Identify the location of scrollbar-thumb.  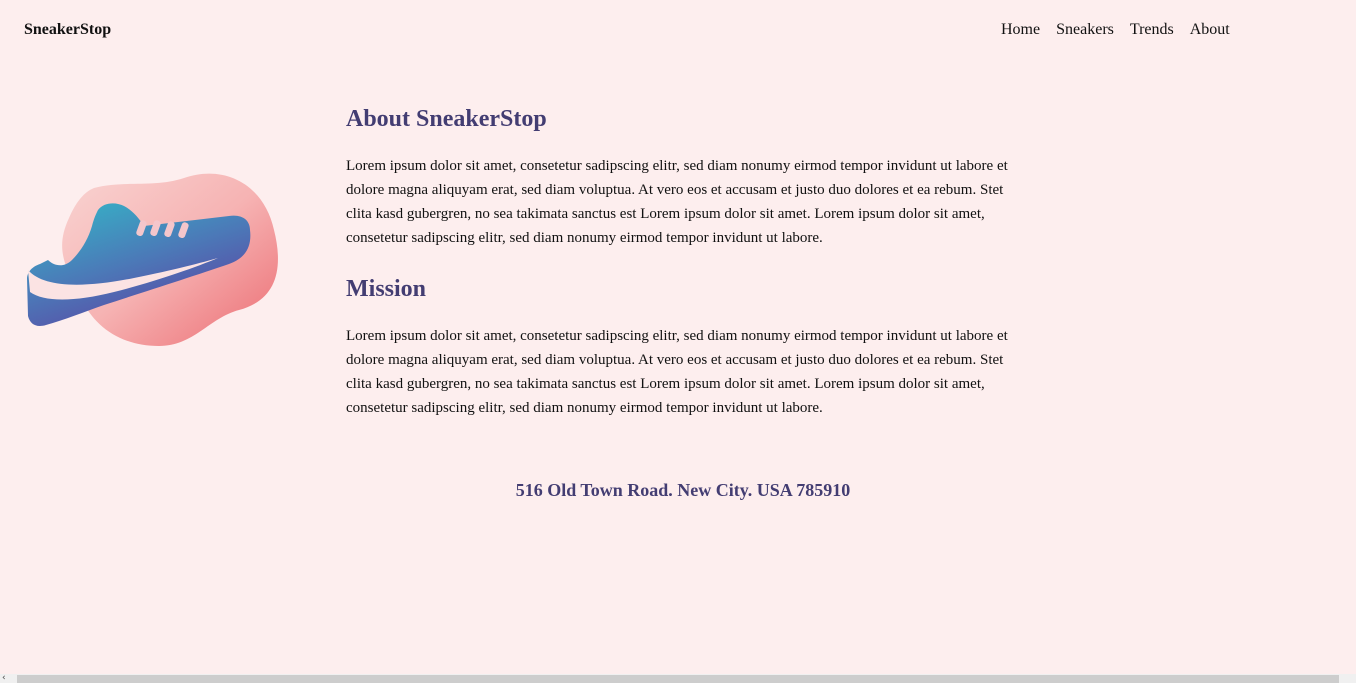
(678, 679).